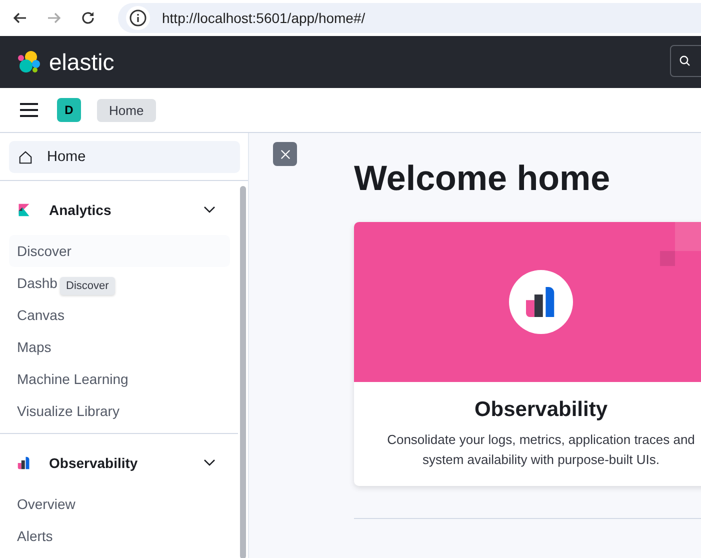 This screenshot has height=558, width=701. I want to click on back-icon, so click(20, 18).